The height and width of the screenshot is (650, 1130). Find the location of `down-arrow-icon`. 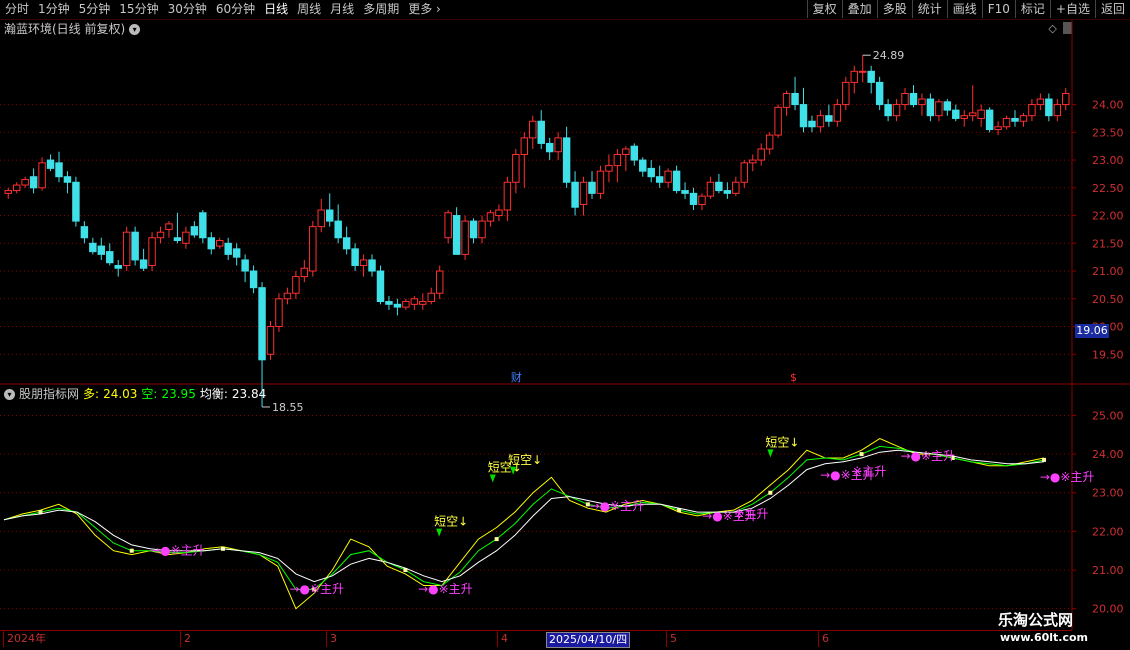

down-arrow-icon is located at coordinates (492, 478).